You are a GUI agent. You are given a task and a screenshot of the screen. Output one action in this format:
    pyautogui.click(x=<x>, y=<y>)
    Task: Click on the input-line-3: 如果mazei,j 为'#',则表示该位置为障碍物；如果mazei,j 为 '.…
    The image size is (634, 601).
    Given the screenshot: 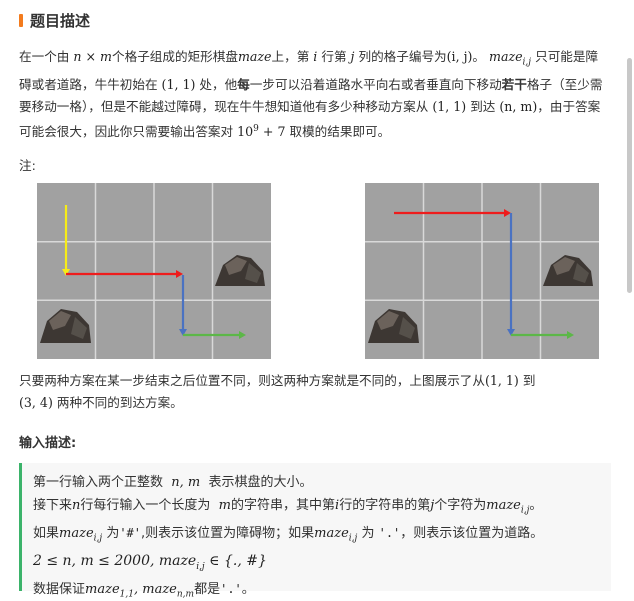 What is the action you would take?
    pyautogui.click(x=288, y=534)
    